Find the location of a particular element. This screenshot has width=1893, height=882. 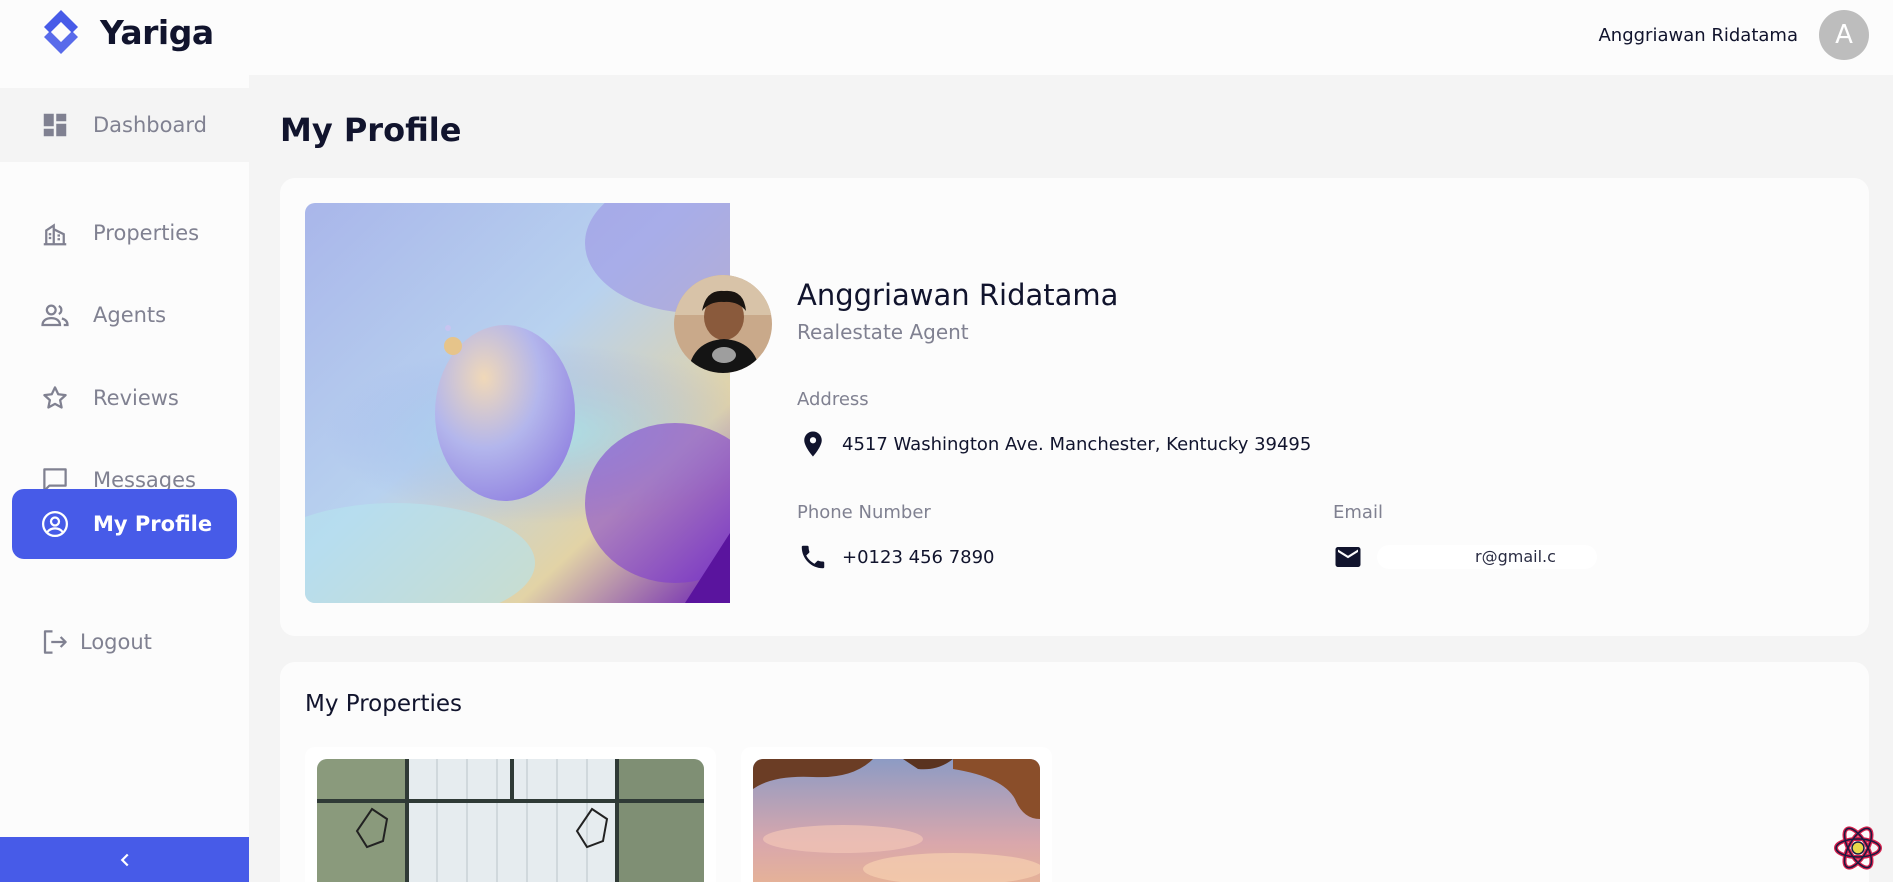

email-label: Email is located at coordinates (1358, 512).